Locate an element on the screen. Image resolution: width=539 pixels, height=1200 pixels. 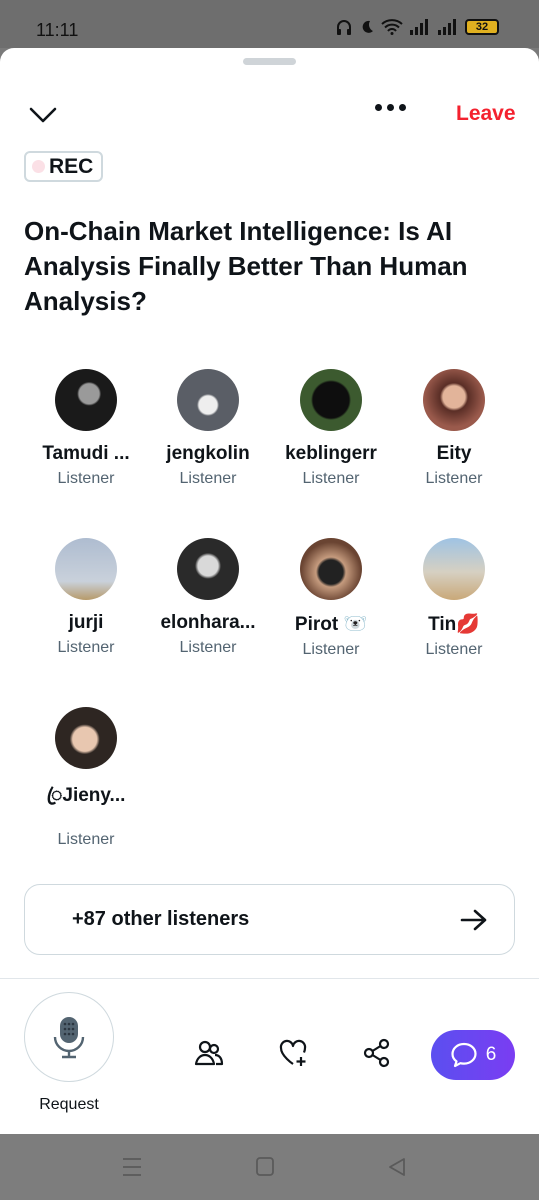
participant-card: Pirot 🐻‍❄️ Listener is located at coordinates (331, 598).